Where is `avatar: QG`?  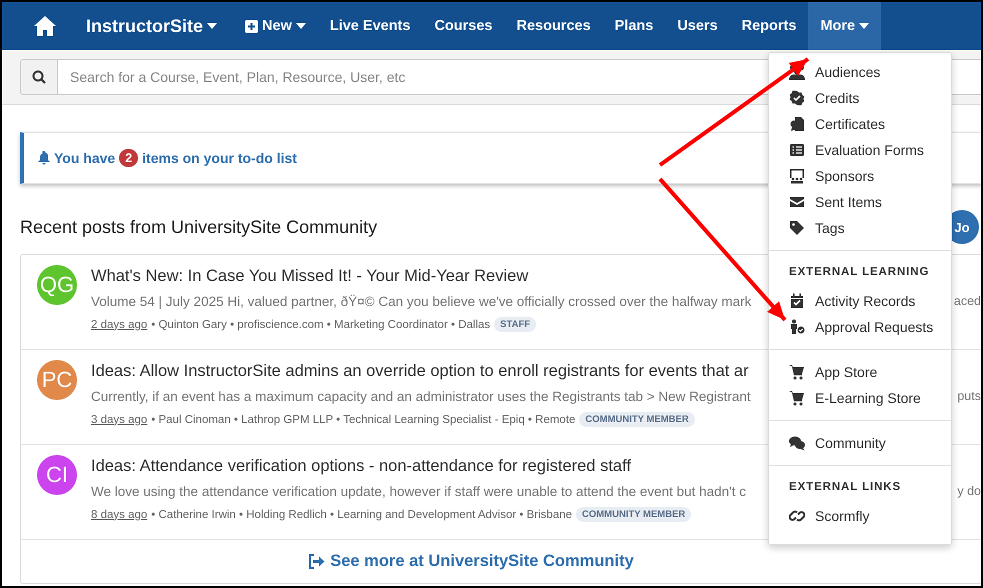
avatar: QG is located at coordinates (57, 285).